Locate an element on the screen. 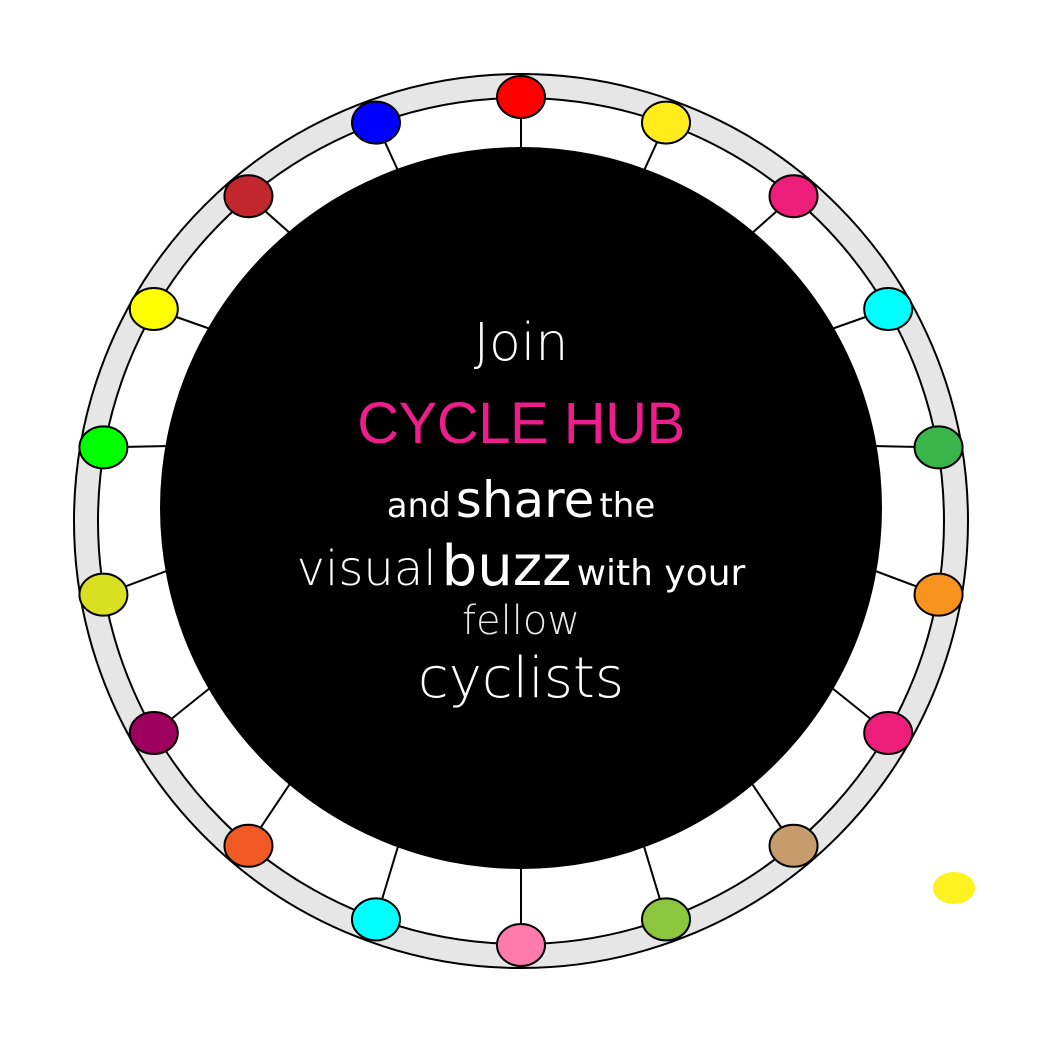  buzz-word: buzz is located at coordinates (506, 566).